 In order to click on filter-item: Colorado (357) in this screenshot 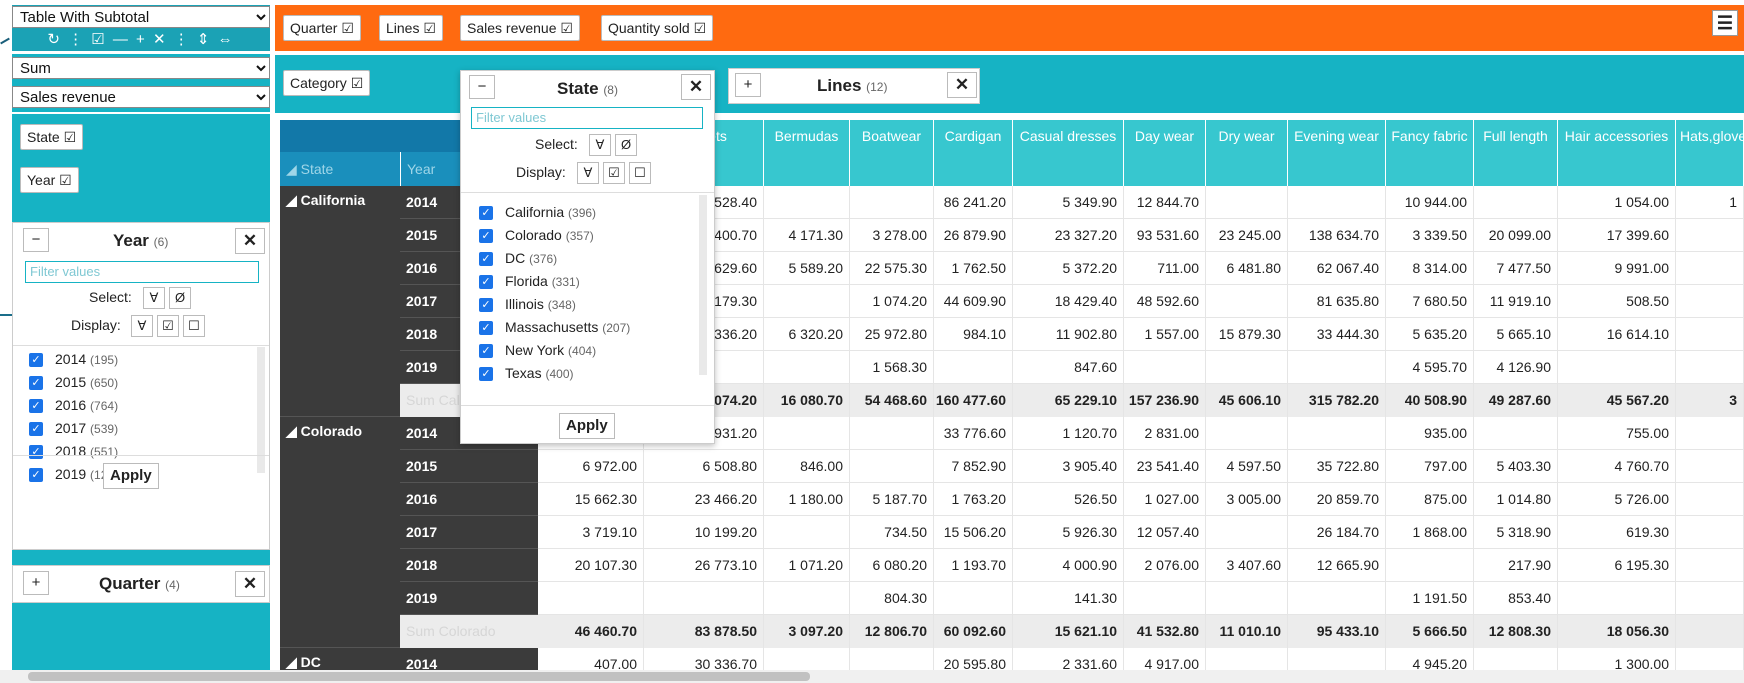, I will do `click(549, 235)`.